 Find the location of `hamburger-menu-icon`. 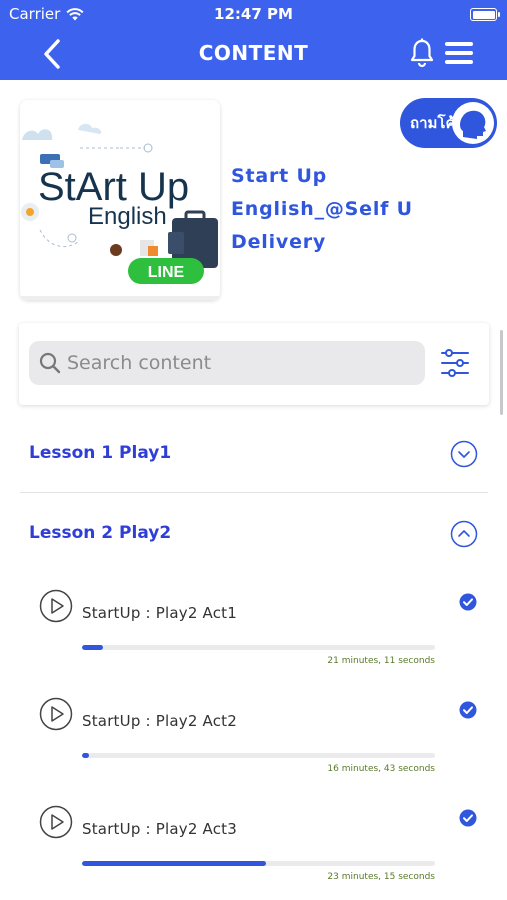

hamburger-menu-icon is located at coordinates (459, 53).